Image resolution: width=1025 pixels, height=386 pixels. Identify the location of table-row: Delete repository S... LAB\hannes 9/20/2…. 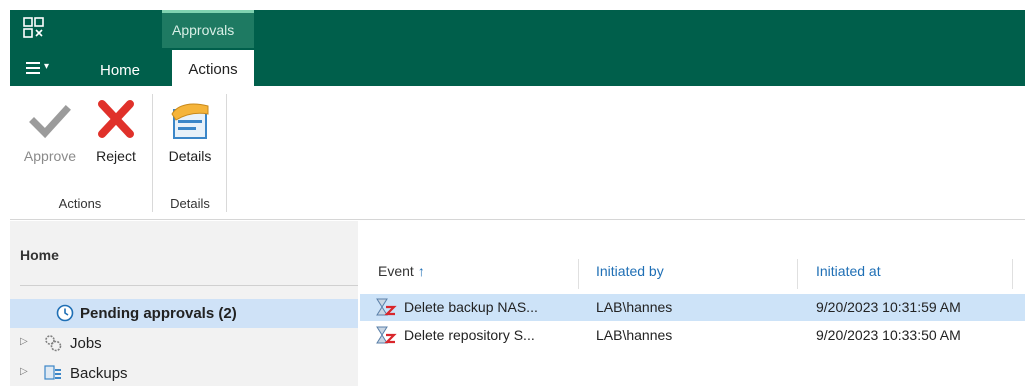
(692, 335).